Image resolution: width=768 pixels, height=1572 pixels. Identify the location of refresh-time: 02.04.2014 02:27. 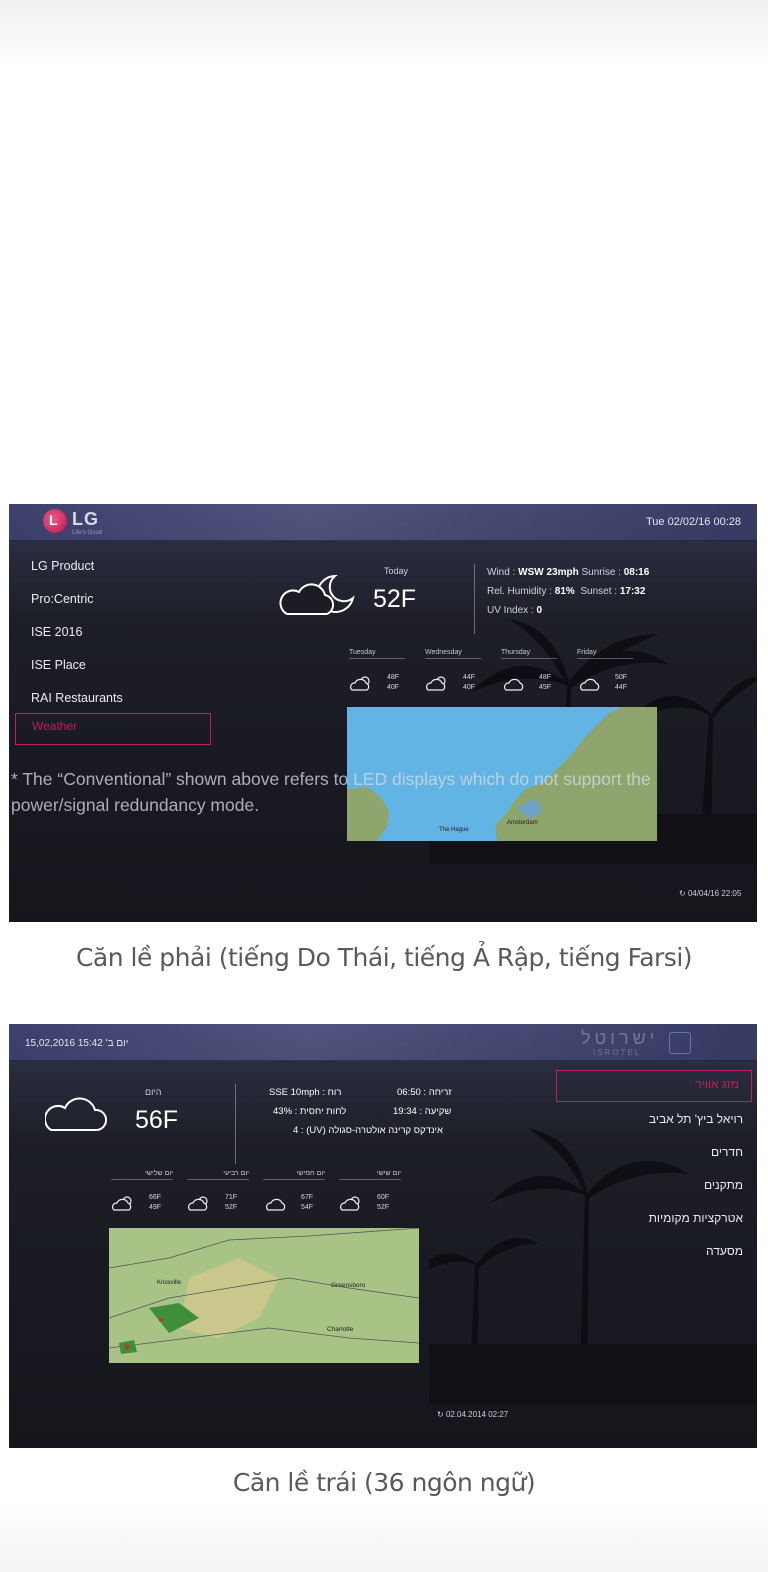
(477, 1414).